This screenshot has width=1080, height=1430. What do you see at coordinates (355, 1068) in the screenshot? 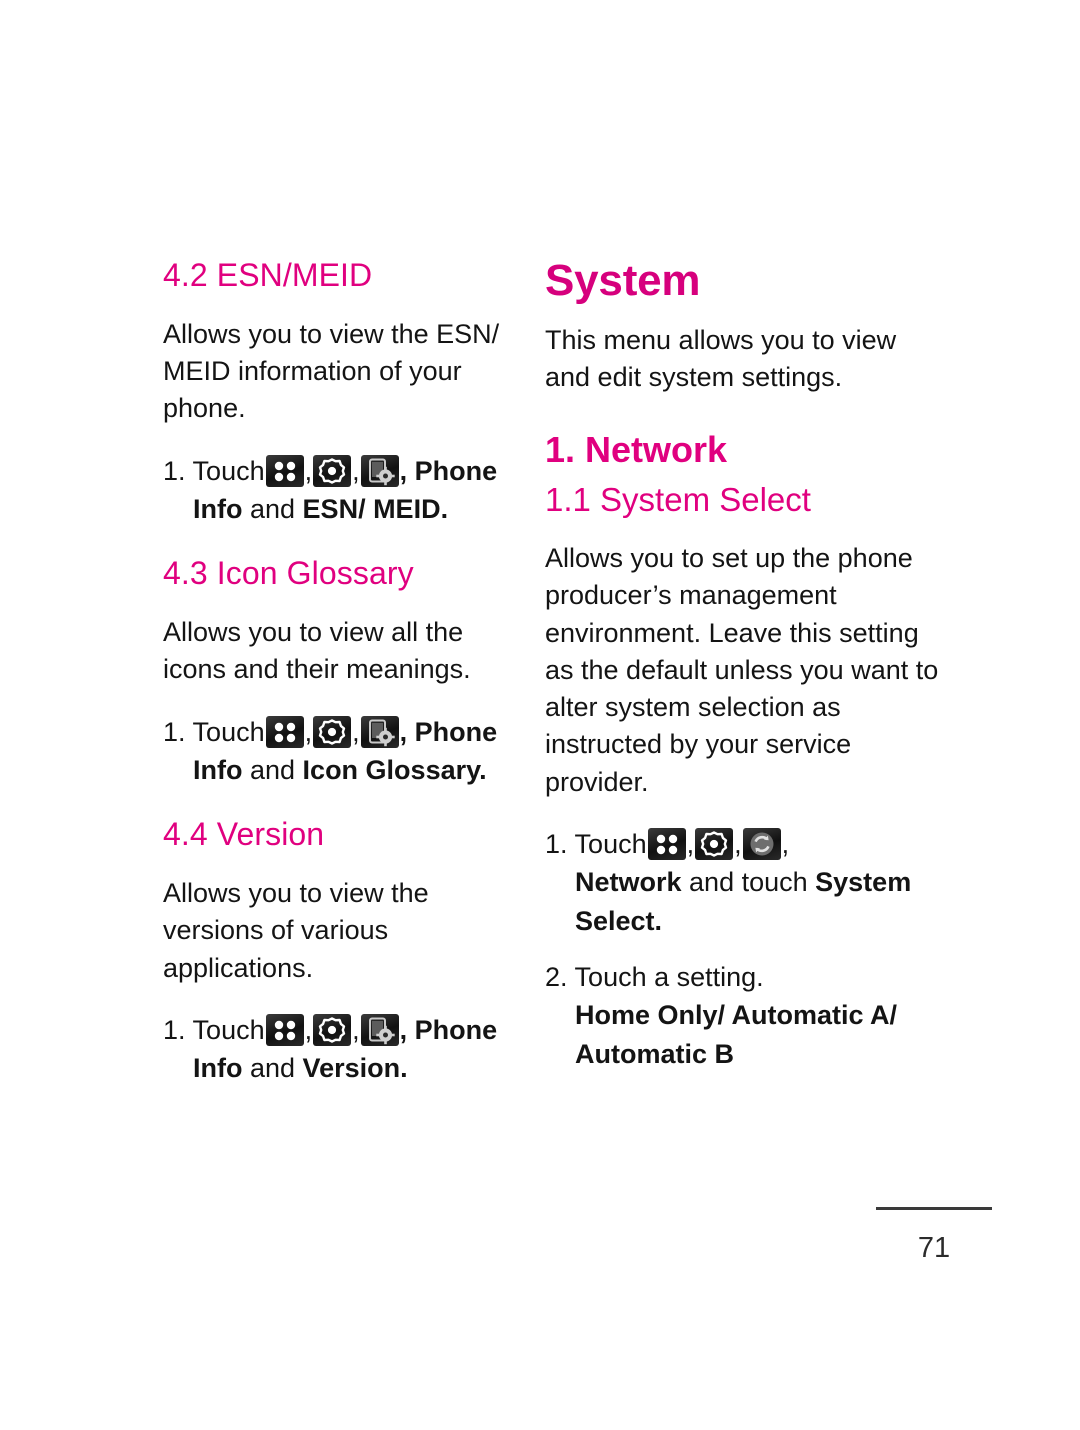
I see `step-bold-b: Version.` at bounding box center [355, 1068].